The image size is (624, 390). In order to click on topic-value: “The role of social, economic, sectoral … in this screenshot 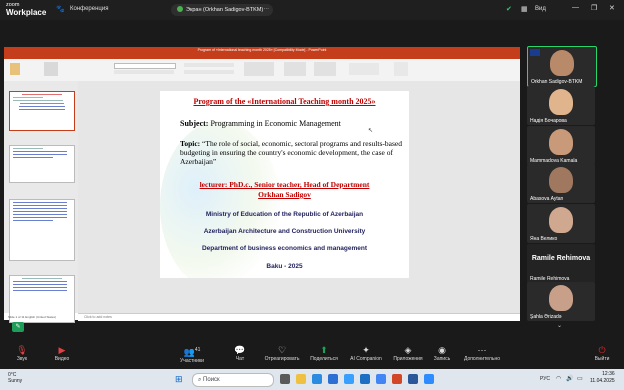, I will do `click(291, 152)`.